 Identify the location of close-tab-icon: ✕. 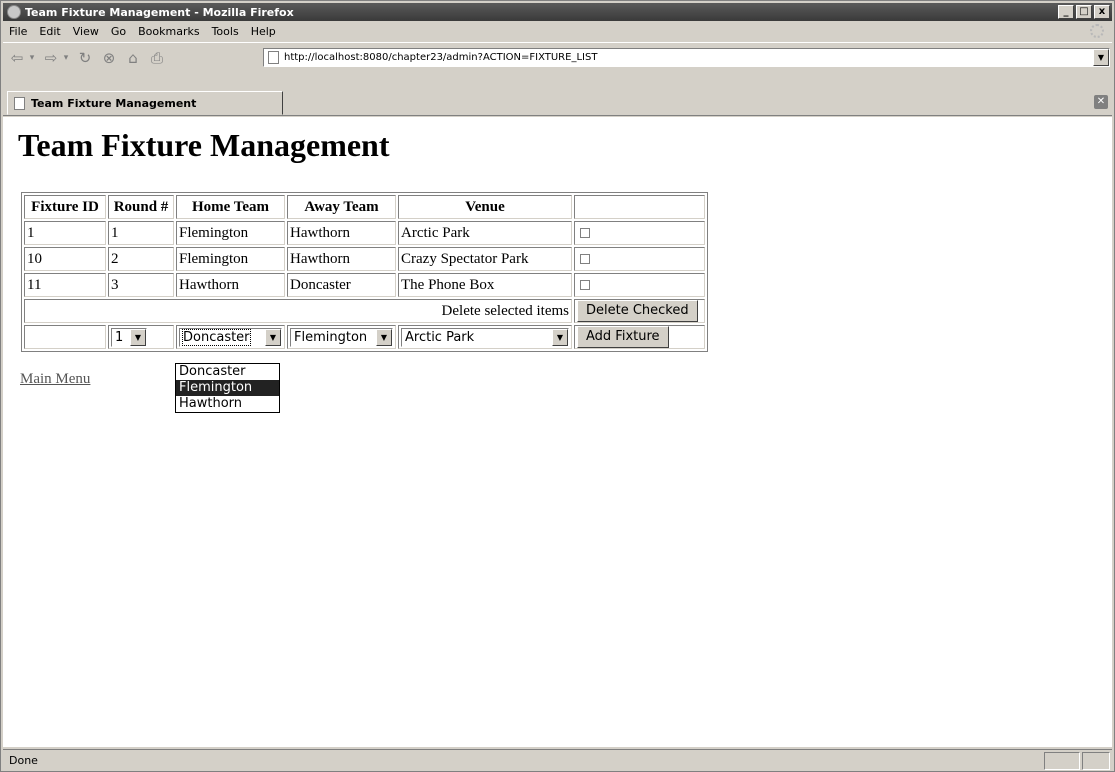
(1101, 102).